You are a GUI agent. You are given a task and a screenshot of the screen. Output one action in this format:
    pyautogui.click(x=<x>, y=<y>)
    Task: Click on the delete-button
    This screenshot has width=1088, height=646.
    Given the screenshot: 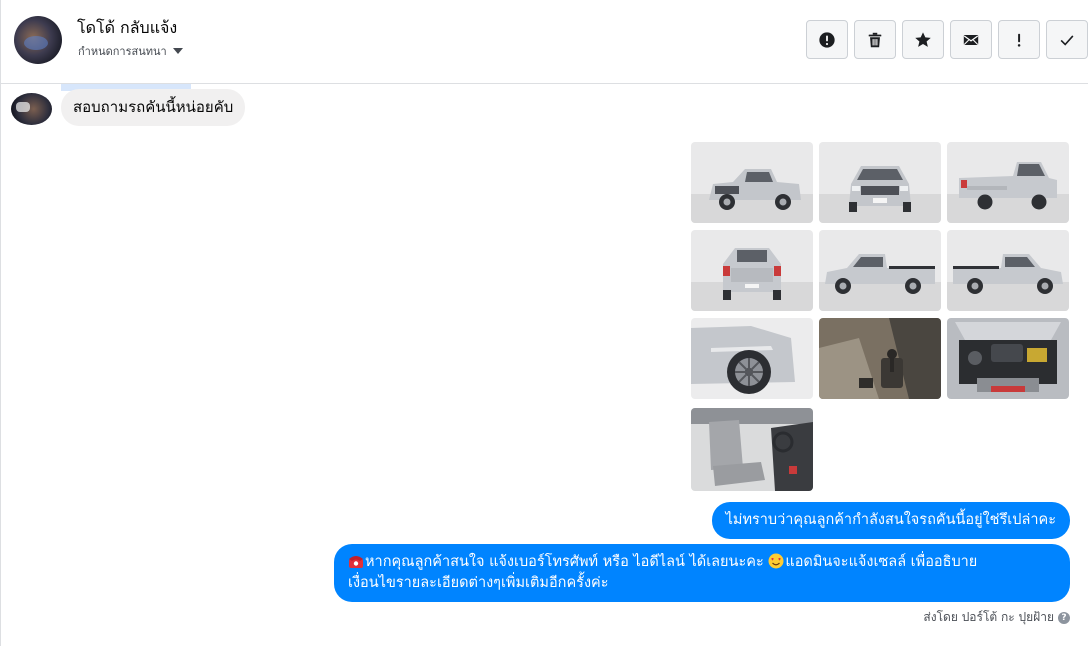 What is the action you would take?
    pyautogui.click(x=875, y=39)
    